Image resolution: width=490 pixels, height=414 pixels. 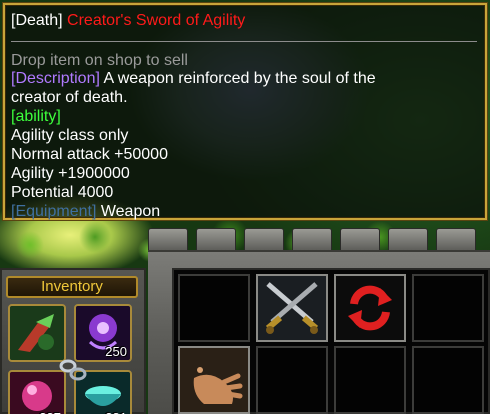 I want to click on ability-line: Normal attack +50000, so click(x=89, y=154).